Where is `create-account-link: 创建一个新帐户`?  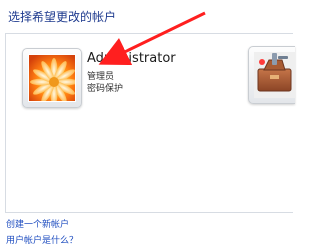 create-account-link: 创建一个新帐户 is located at coordinates (37, 223).